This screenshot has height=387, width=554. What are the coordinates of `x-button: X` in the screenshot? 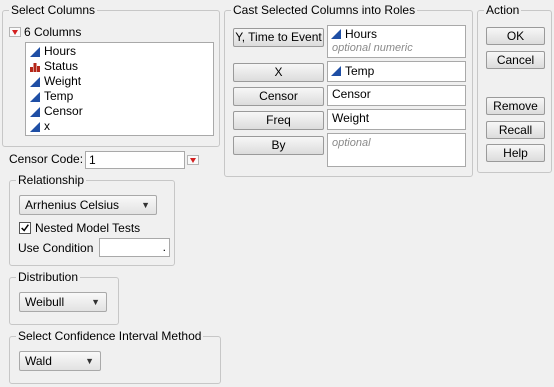 It's located at (278, 72).